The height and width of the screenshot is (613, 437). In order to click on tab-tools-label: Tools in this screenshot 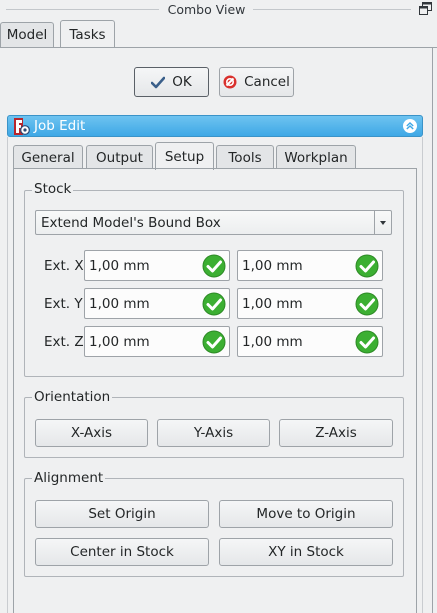, I will do `click(245, 157)`.